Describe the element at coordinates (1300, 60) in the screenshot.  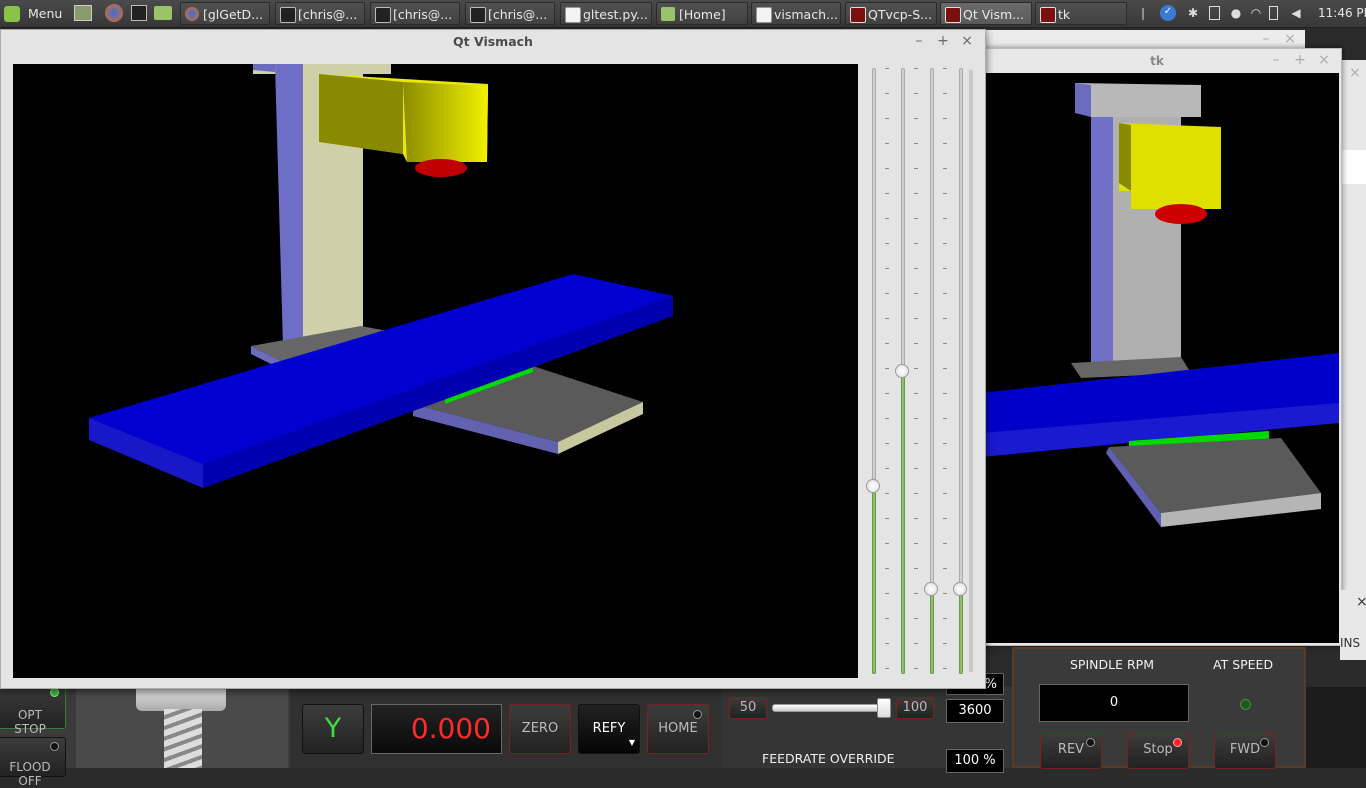
I see `tk-maximize-icon: +` at that location.